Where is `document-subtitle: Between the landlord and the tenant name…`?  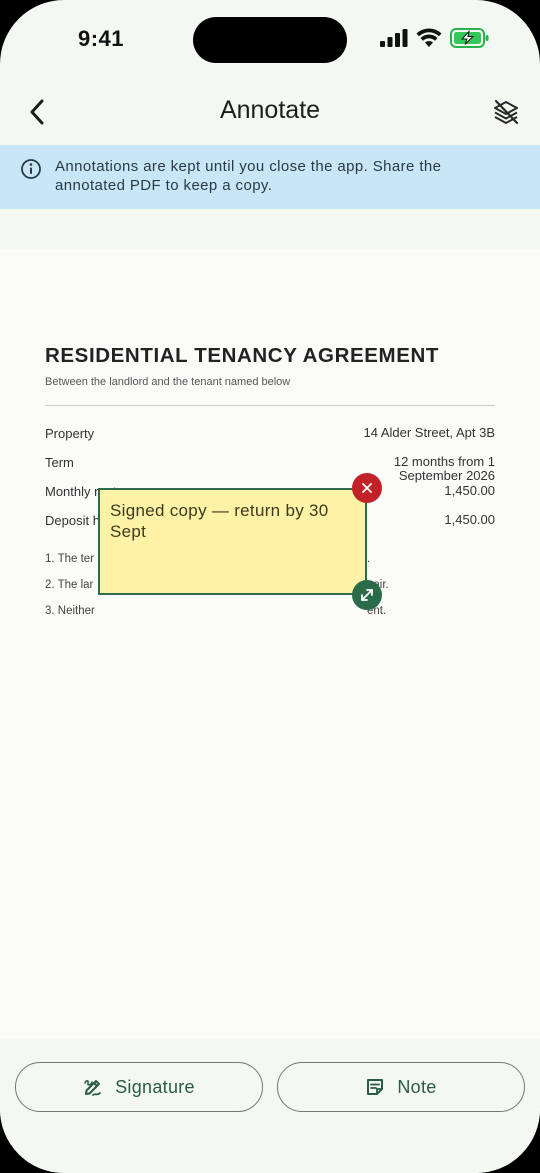
document-subtitle: Between the landlord and the tenant name… is located at coordinates (168, 382).